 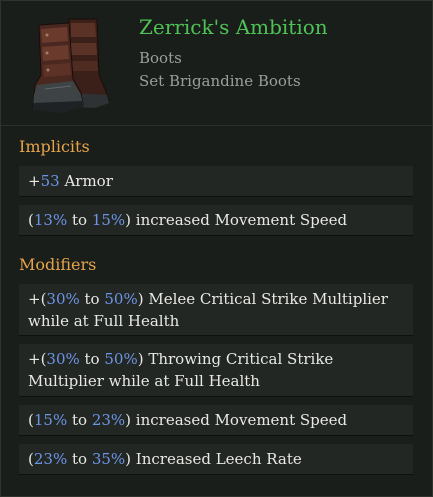 I want to click on modifiers-heading: Modifiers, so click(x=58, y=264).